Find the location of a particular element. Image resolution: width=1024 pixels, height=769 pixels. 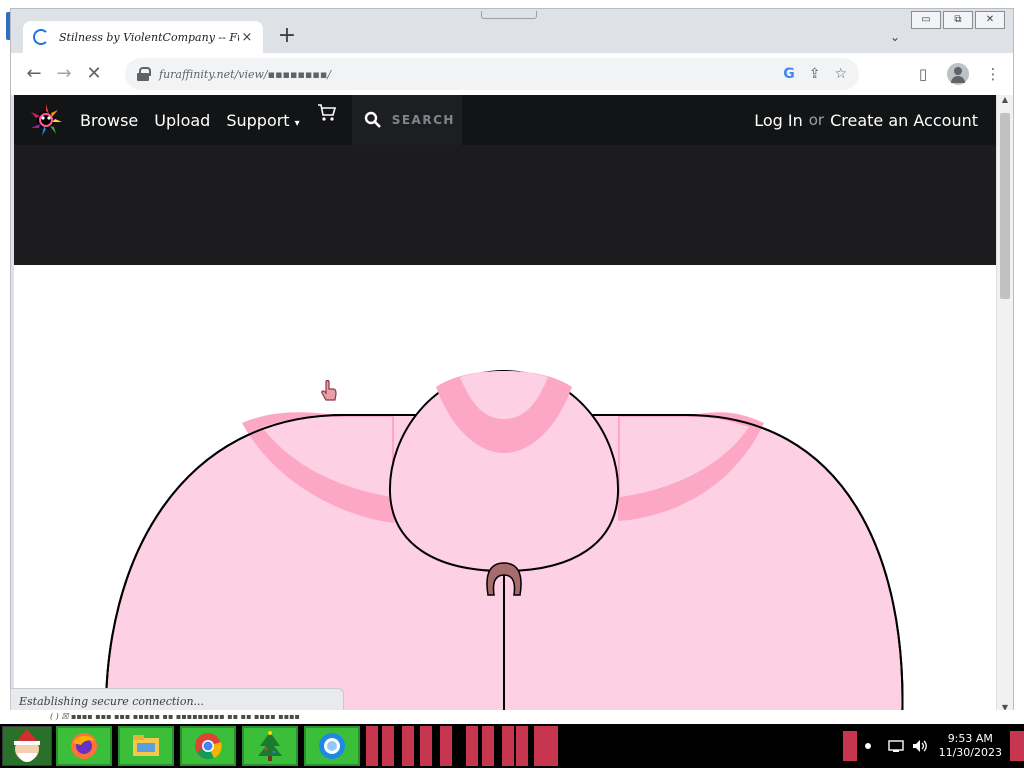

nav-support-dropdown: Support ▾ is located at coordinates (262, 120).